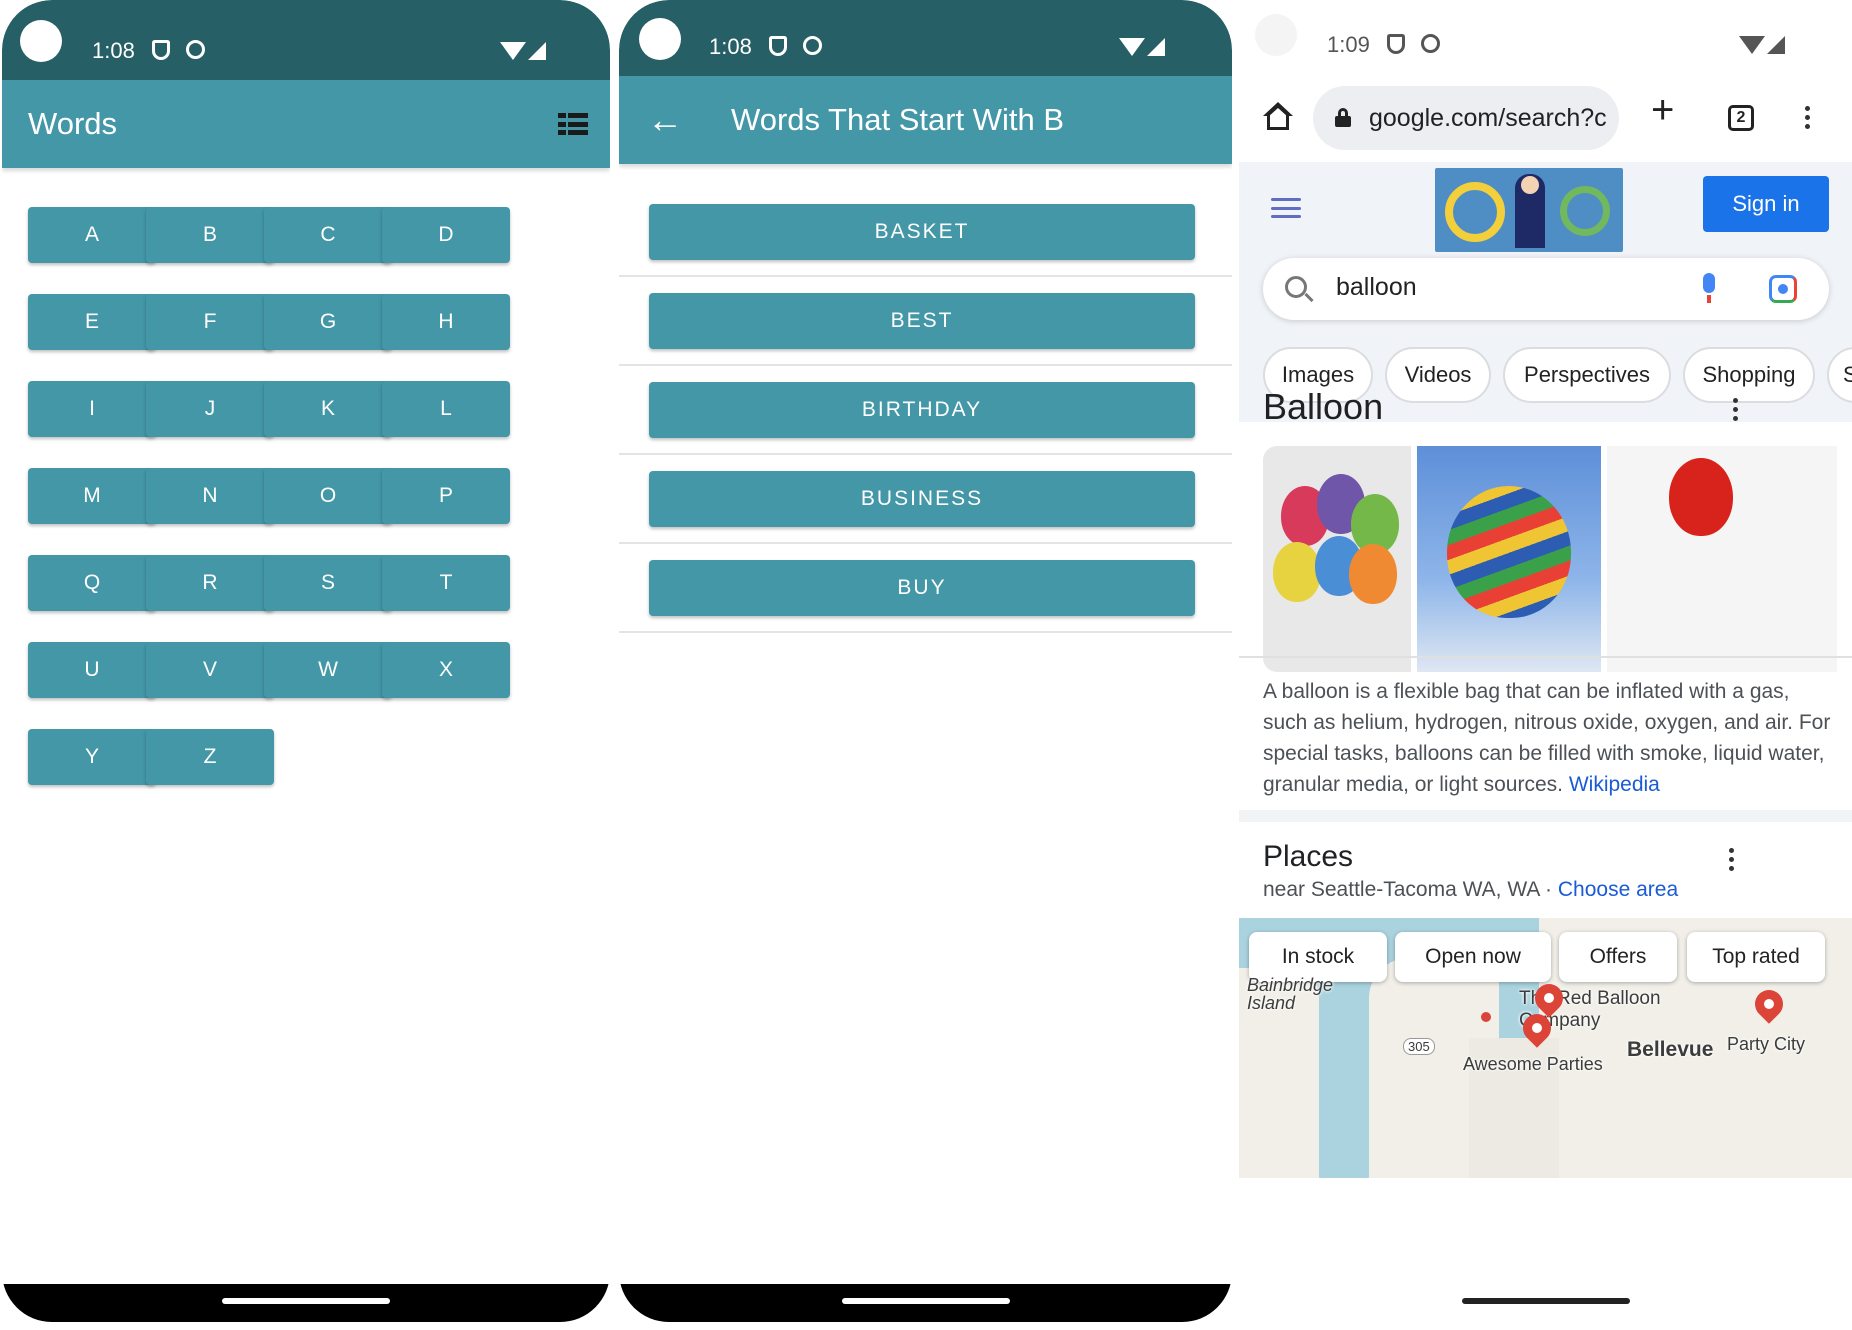 Image resolution: width=1852 pixels, height=1330 pixels. I want to click on red-balloon-image, so click(1722, 559).